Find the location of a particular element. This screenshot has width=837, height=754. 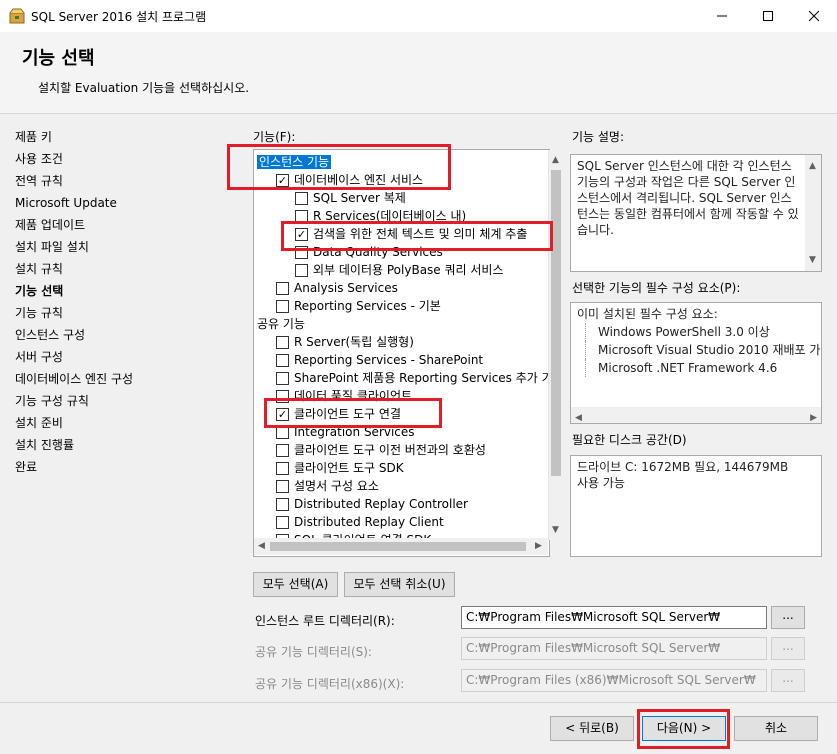

select-all-button: 모두 선택(A) is located at coordinates (295, 584).